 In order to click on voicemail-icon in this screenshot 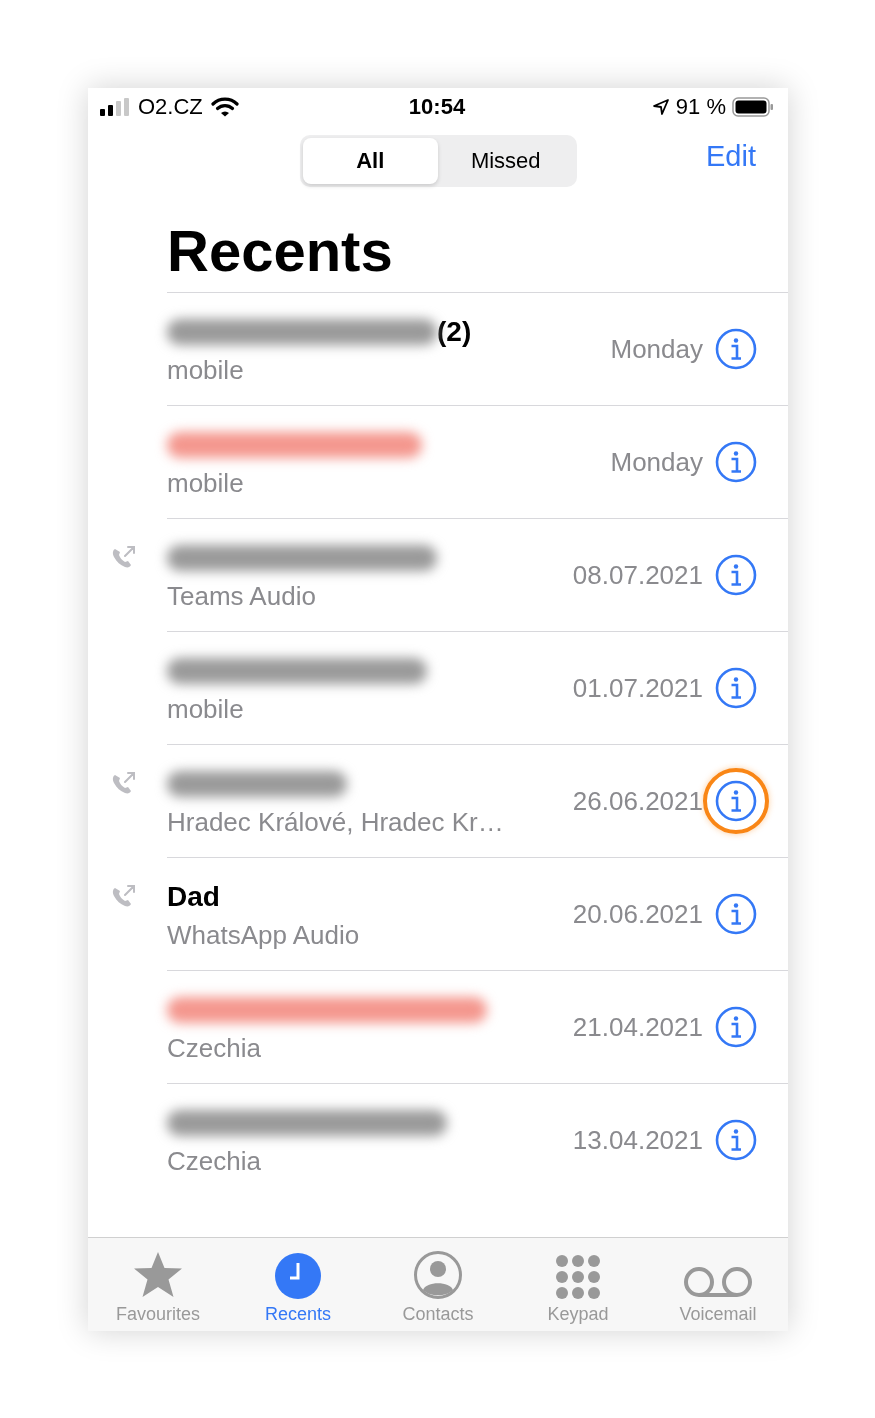, I will do `click(718, 1282)`.